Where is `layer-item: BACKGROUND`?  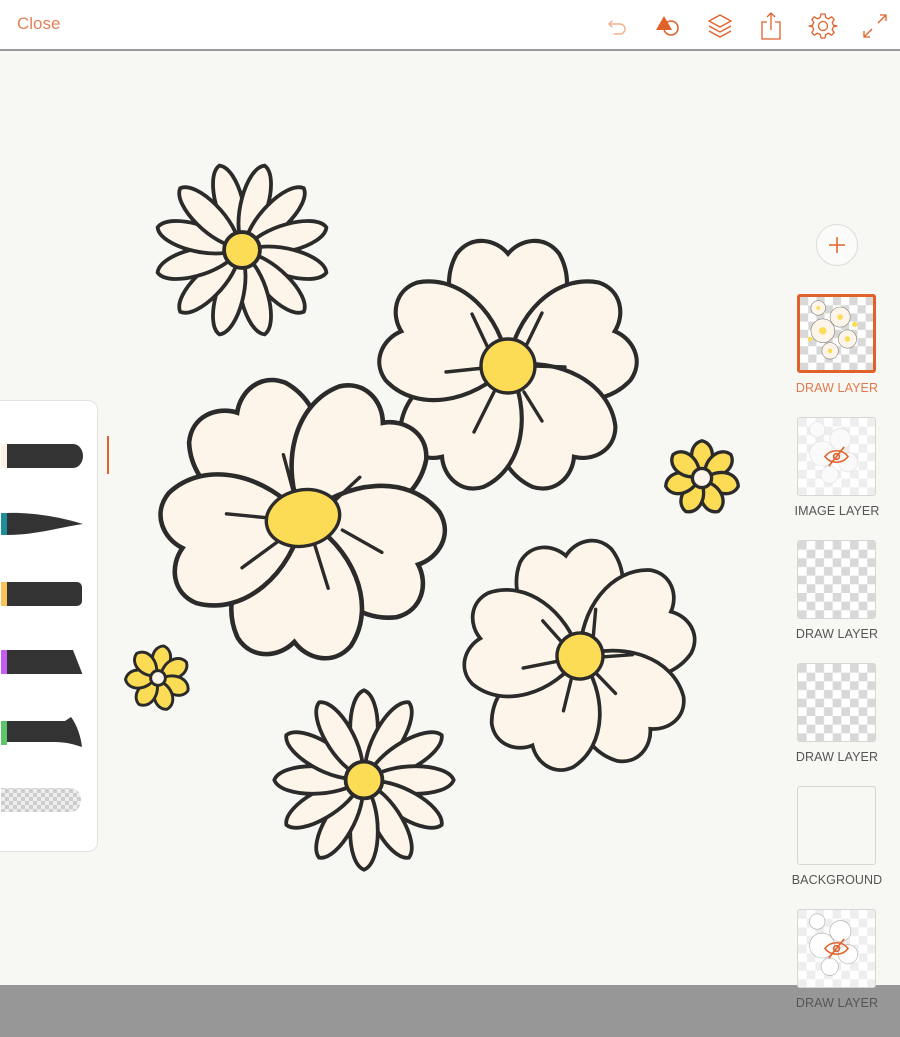 layer-item: BACKGROUND is located at coordinates (837, 845).